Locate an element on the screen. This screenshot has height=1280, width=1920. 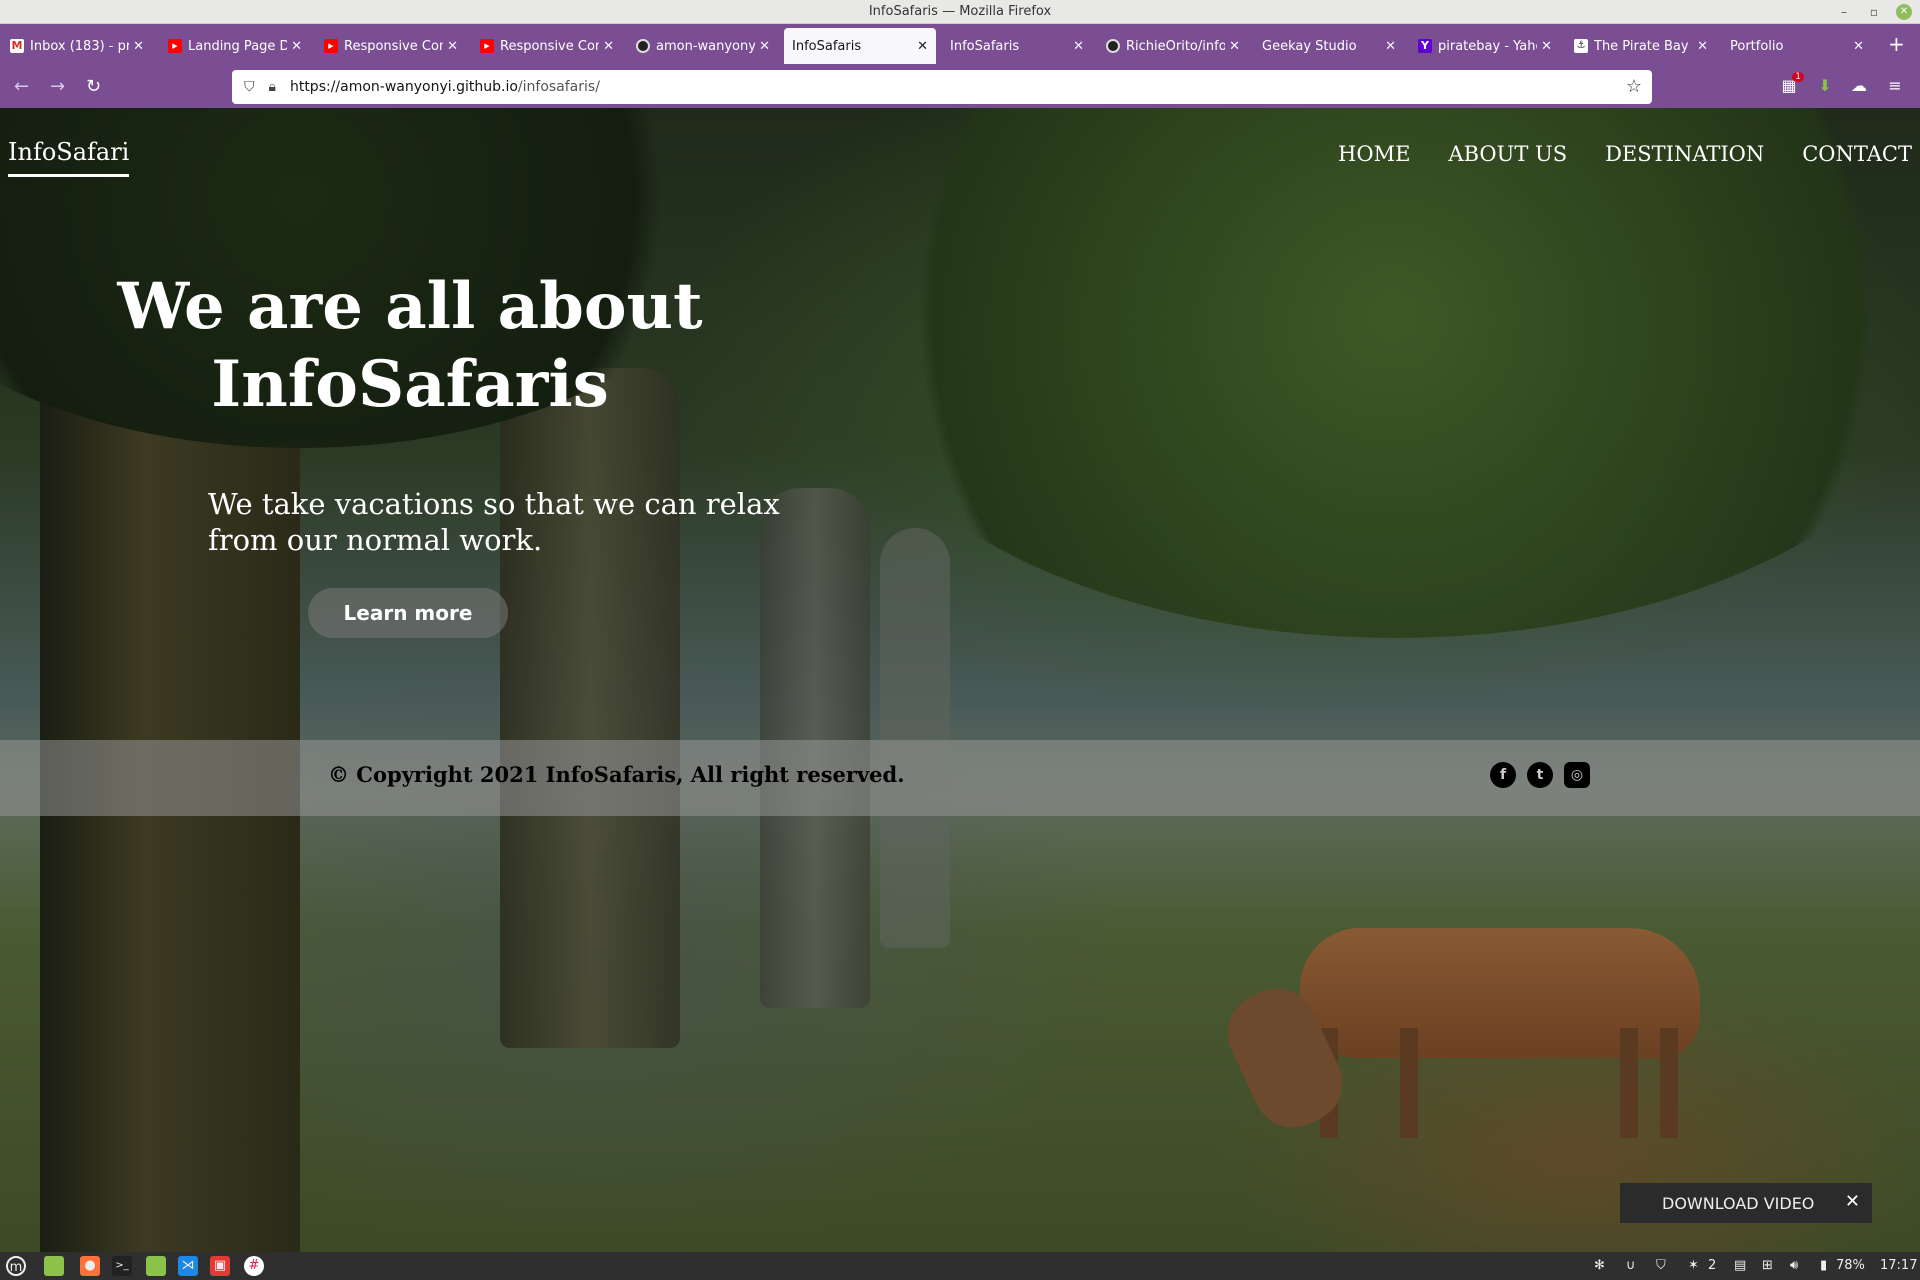
shield-tray-icon: ⛉ is located at coordinates (1661, 1265).